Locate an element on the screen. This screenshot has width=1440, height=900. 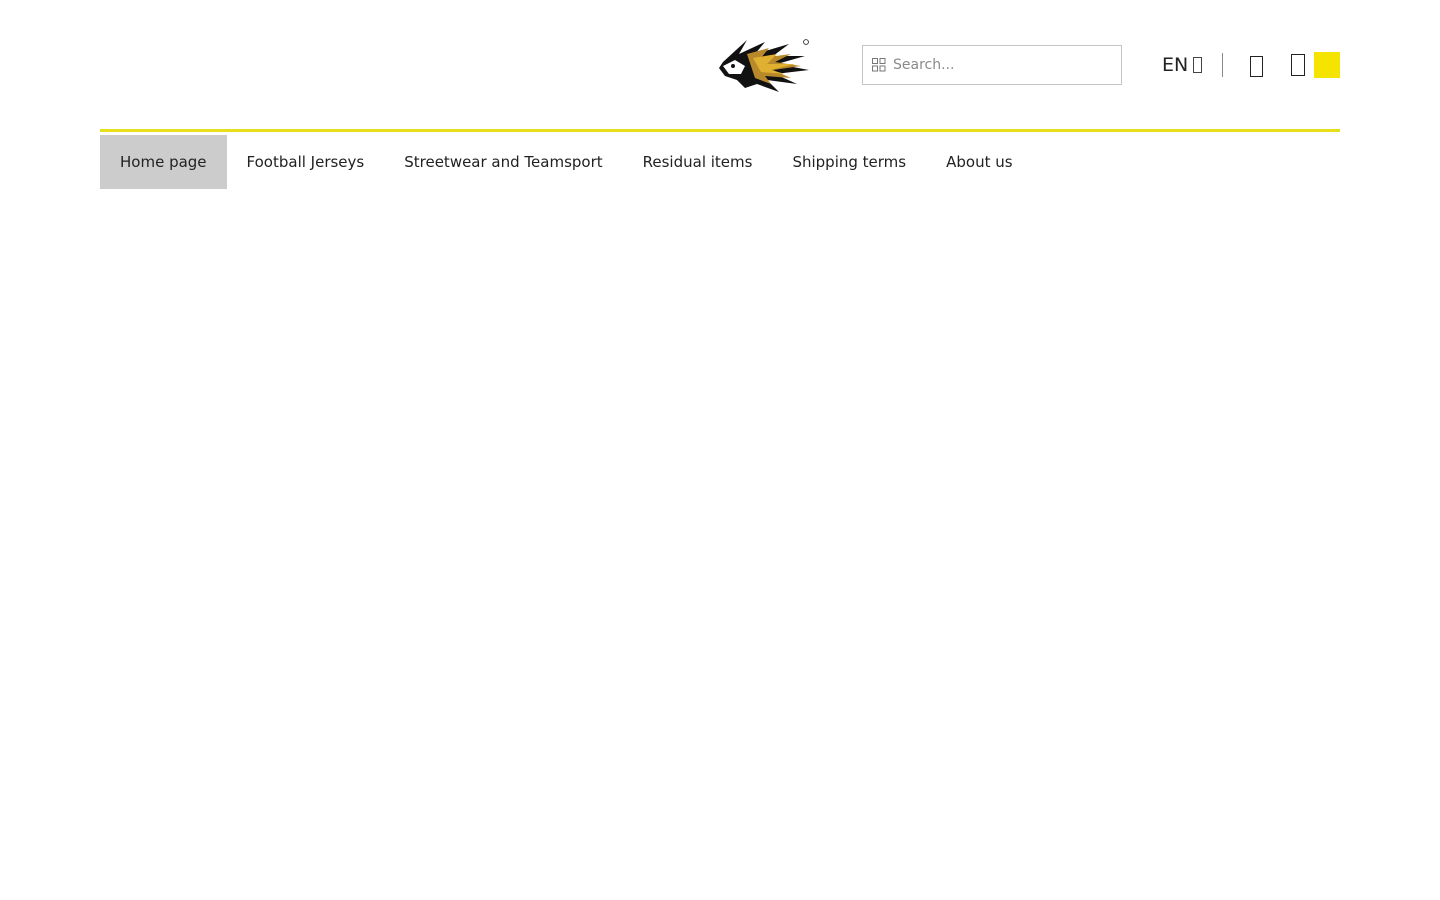
nav-item-football-jerseys: Football Jerseys is located at coordinates (306, 162).